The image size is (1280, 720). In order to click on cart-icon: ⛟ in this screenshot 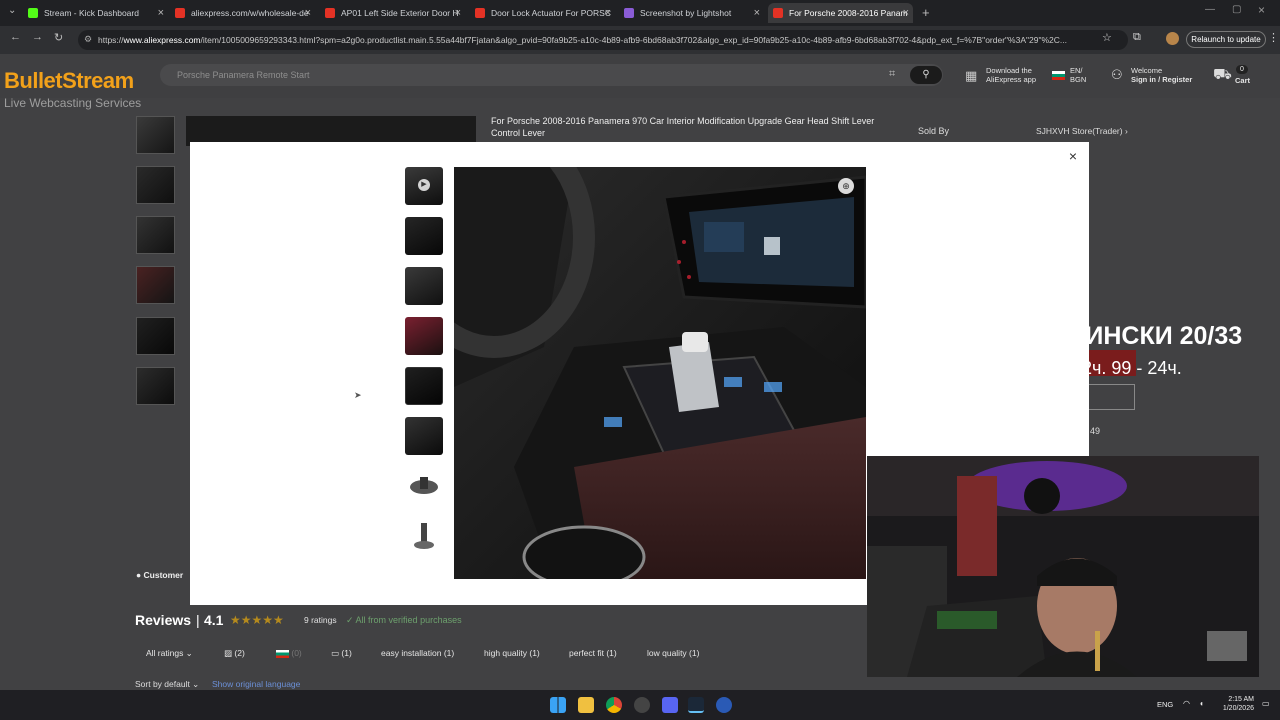, I will do `click(1222, 75)`.